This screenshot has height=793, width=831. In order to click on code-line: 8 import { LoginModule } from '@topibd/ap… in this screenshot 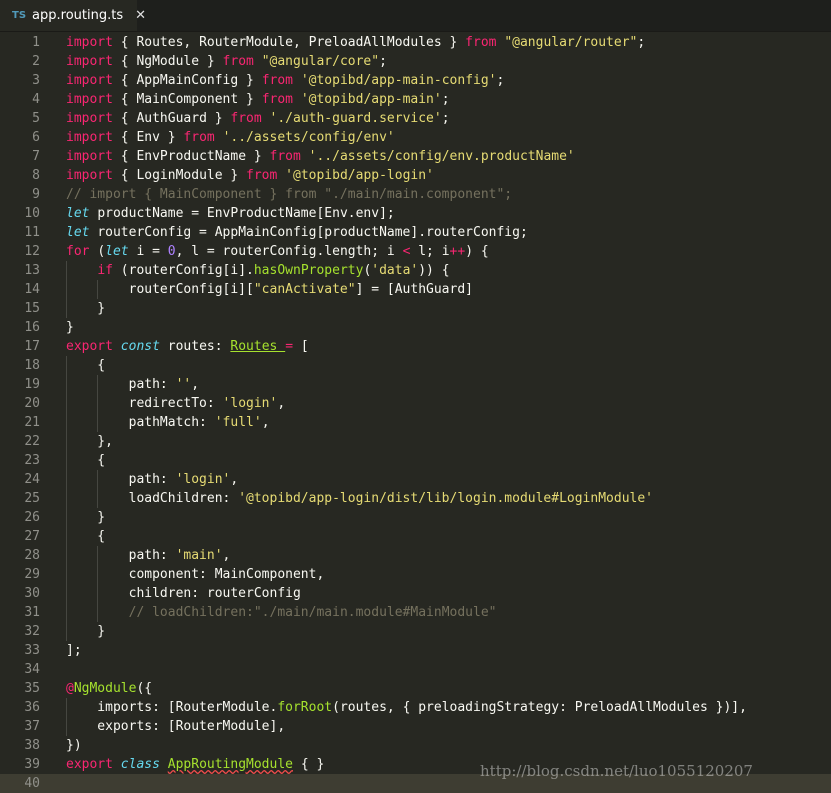, I will do `click(415, 175)`.